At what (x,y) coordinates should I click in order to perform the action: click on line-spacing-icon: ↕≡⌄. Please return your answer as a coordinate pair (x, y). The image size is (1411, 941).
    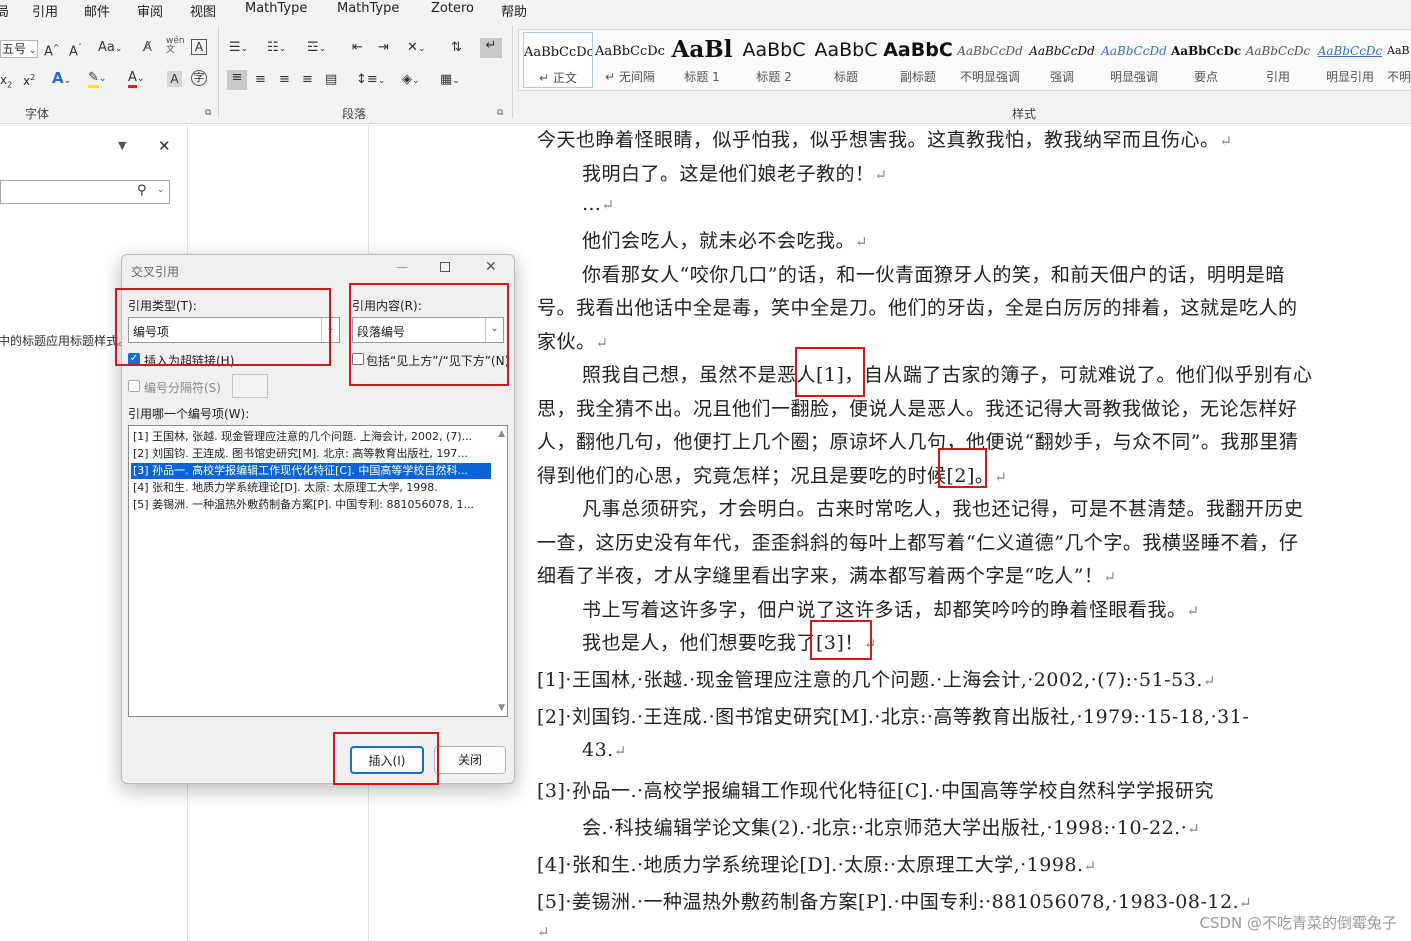
    Looking at the image, I should click on (370, 80).